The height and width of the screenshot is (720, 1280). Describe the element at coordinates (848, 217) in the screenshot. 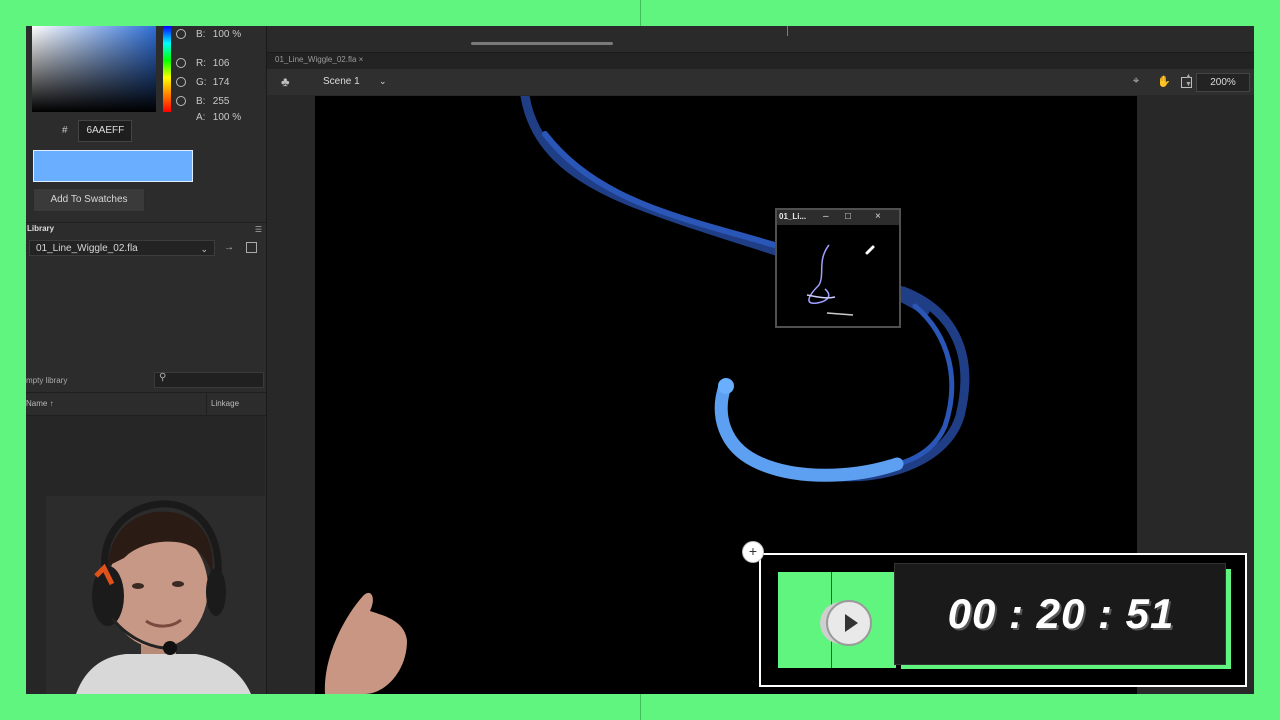

I see `maximize-icon: □` at that location.